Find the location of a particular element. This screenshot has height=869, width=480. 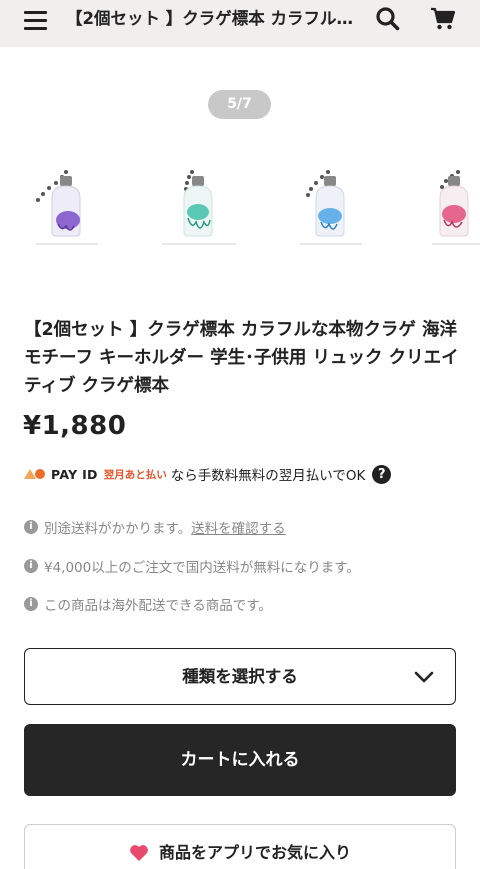

payid-mark-icon is located at coordinates (34, 474).